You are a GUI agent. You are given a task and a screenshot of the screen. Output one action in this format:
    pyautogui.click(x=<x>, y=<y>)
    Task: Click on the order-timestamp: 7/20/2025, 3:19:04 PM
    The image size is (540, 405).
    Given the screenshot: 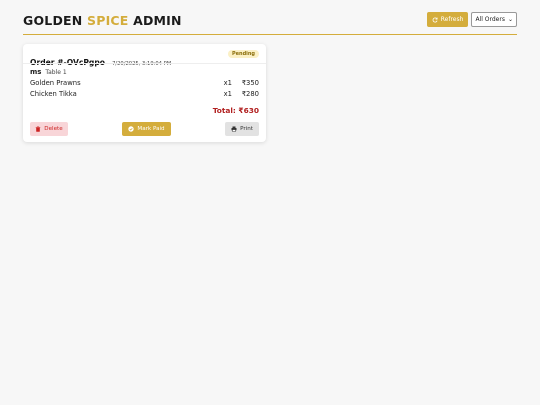 What is the action you would take?
    pyautogui.click(x=142, y=64)
    